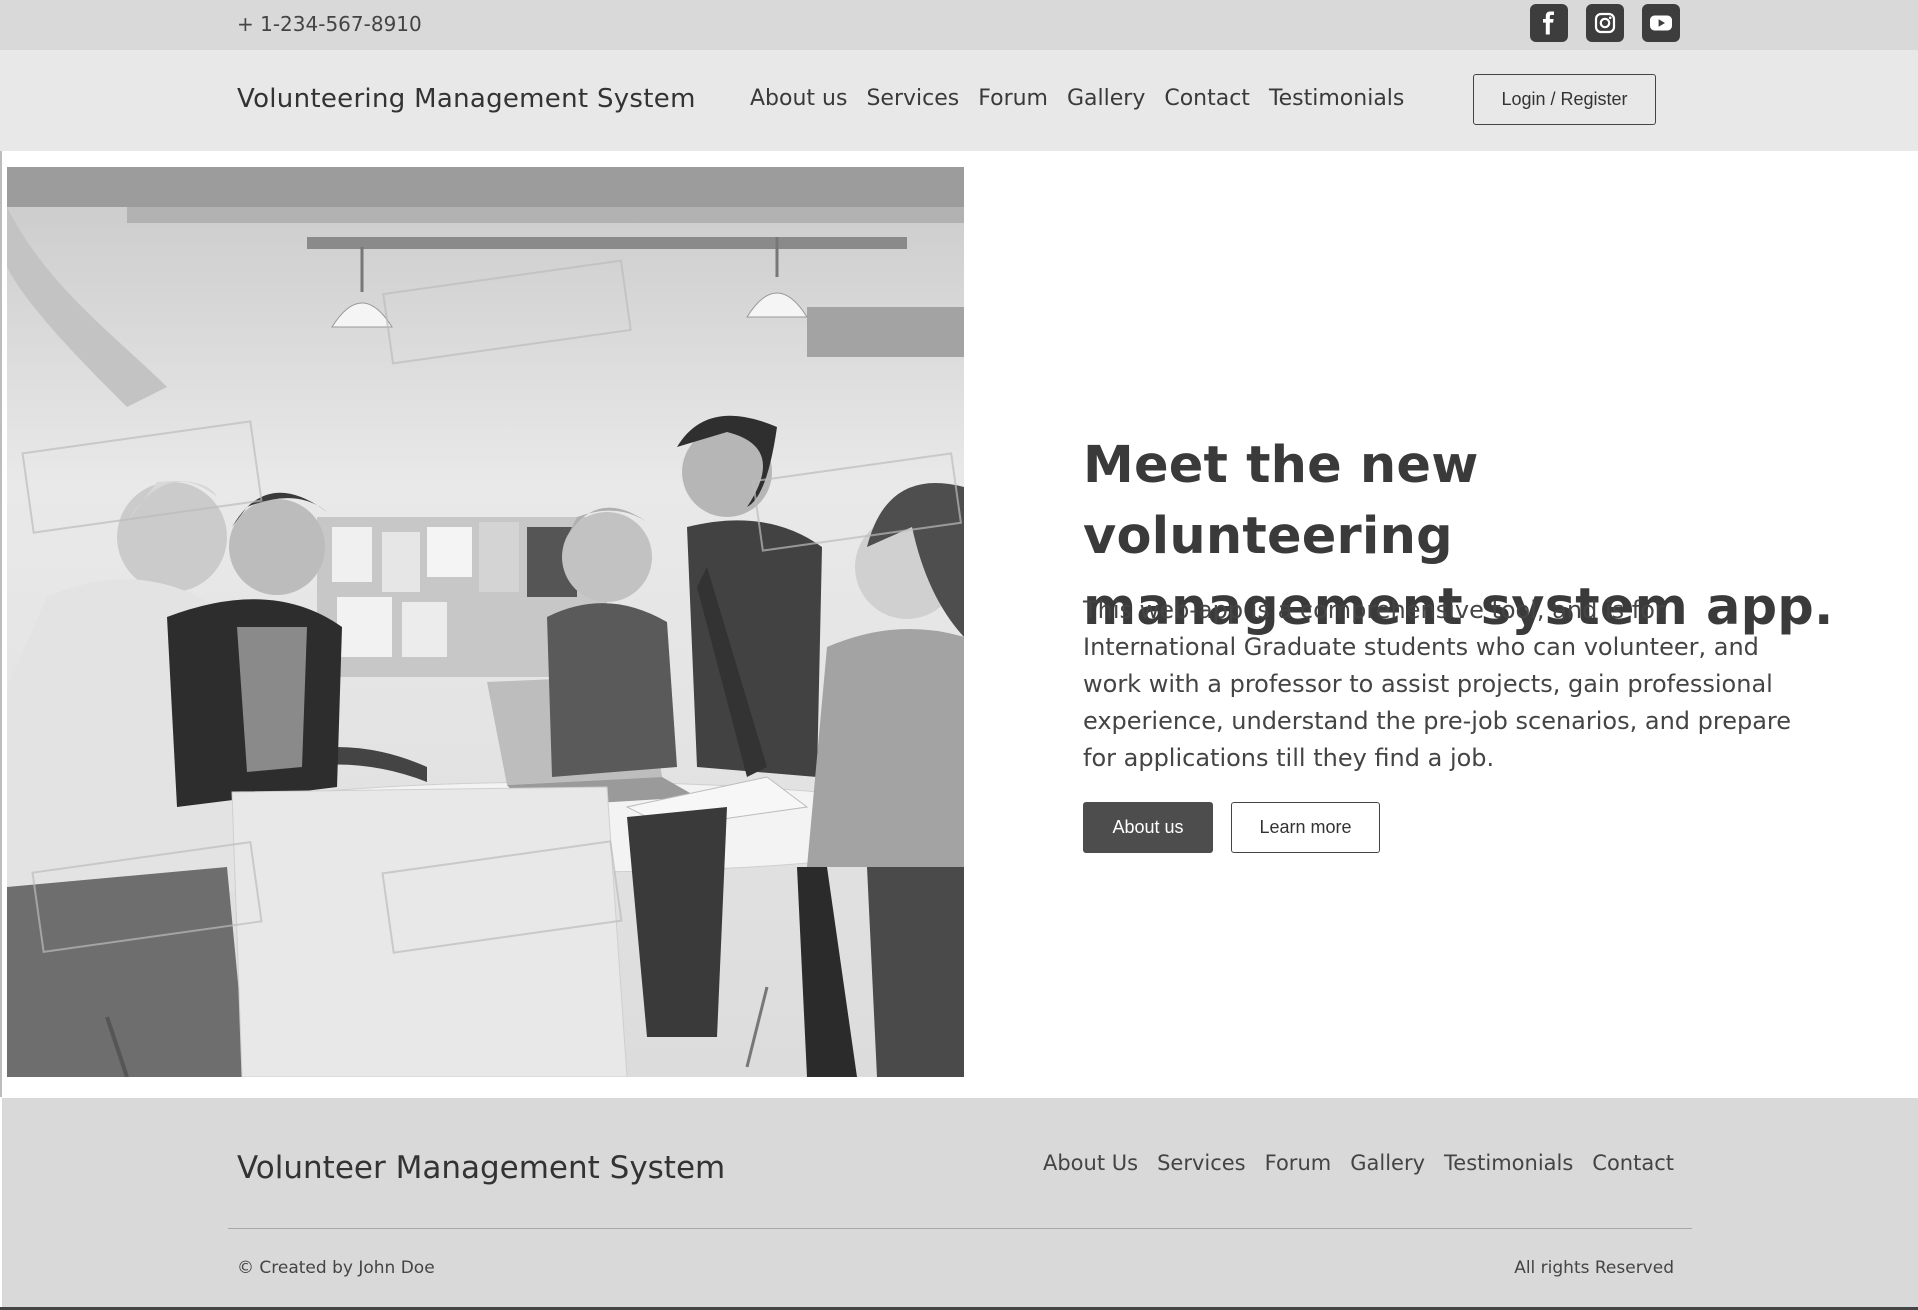 The height and width of the screenshot is (1310, 1918). I want to click on footer-link-forum: Forum, so click(1298, 1163).